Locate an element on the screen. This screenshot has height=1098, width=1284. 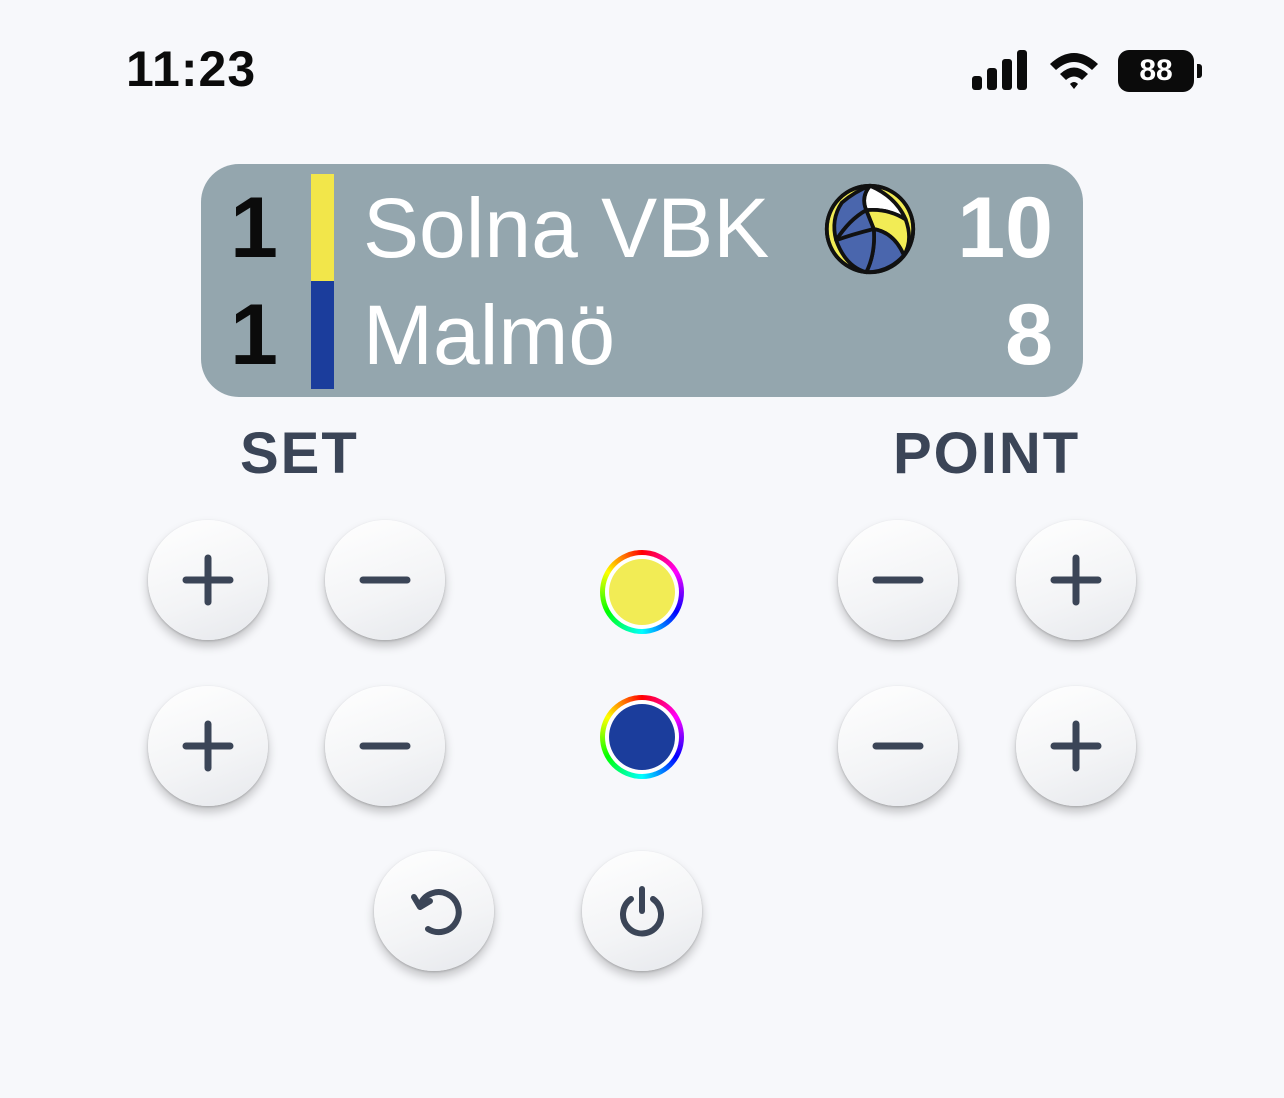
team-name: Solna VBK is located at coordinates (566, 228).